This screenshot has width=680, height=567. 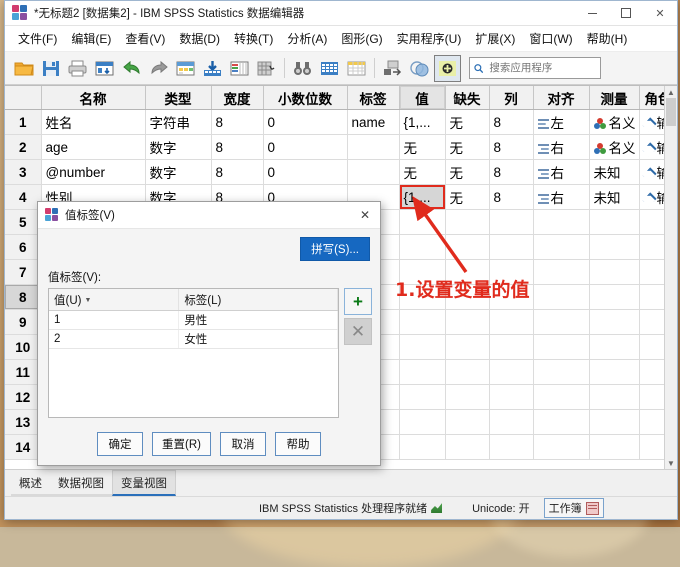 I want to click on column-header-values: 值, so click(x=422, y=98).